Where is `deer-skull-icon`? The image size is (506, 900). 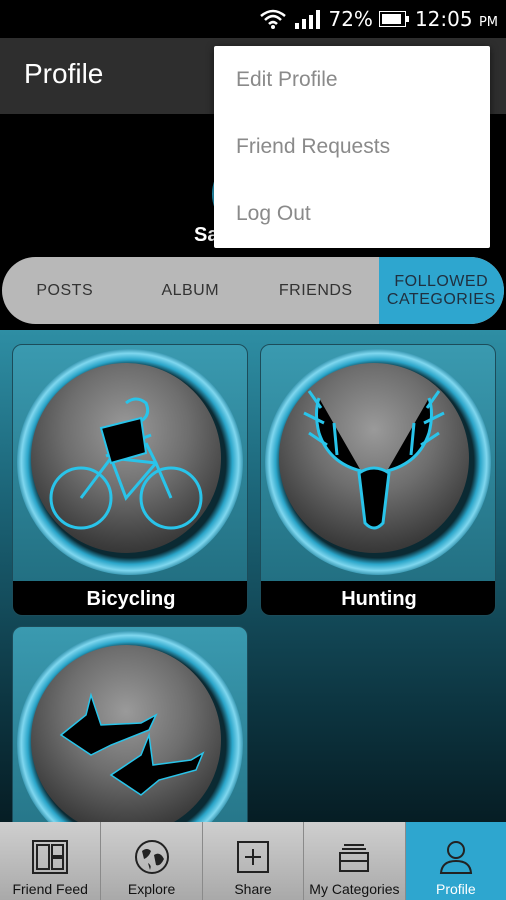
deer-skull-icon is located at coordinates (374, 458).